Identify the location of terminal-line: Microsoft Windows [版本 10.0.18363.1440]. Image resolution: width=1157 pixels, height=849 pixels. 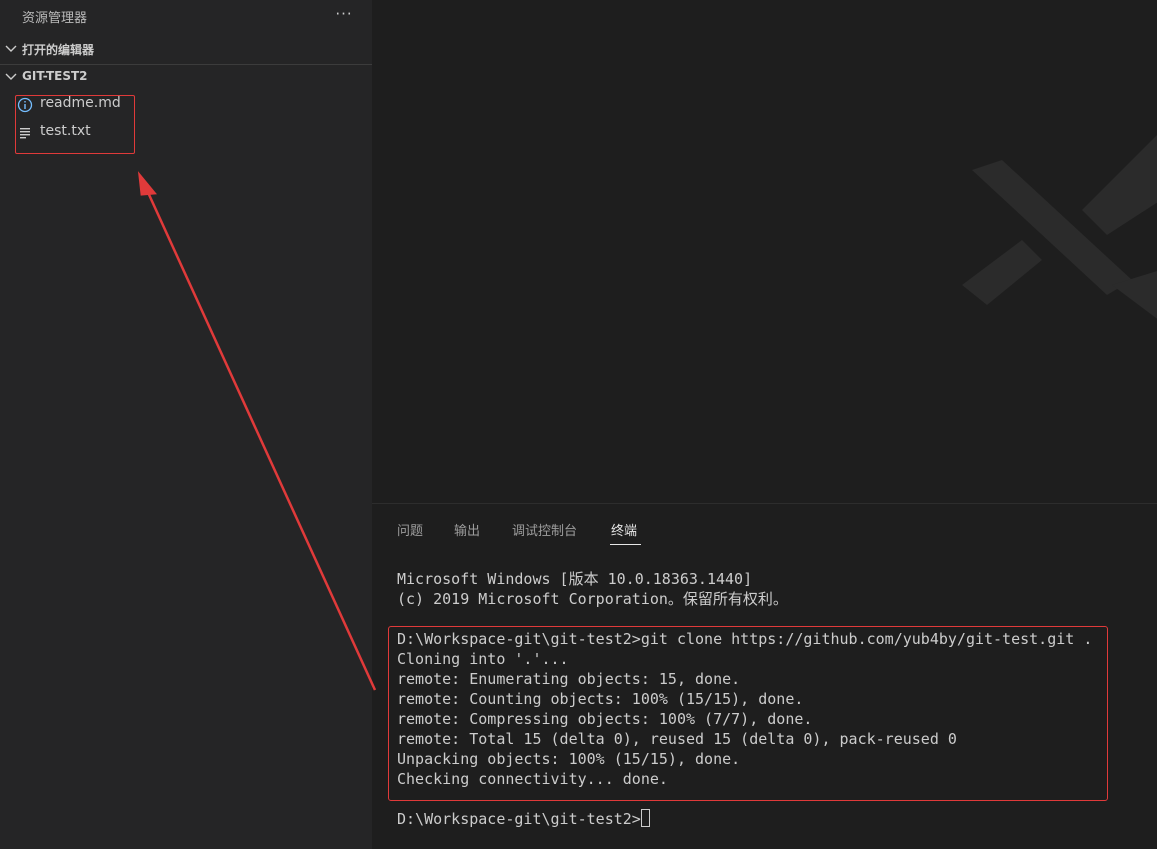
(575, 579).